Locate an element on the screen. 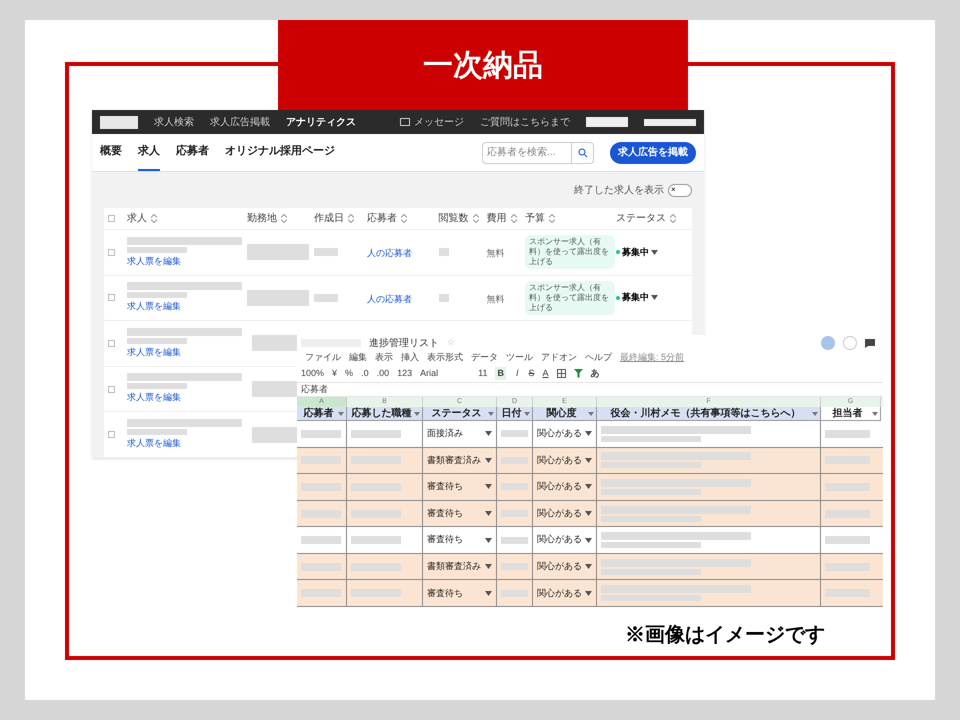 The width and height of the screenshot is (960, 720). nav-link: ご質問はこちらまで is located at coordinates (525, 122).